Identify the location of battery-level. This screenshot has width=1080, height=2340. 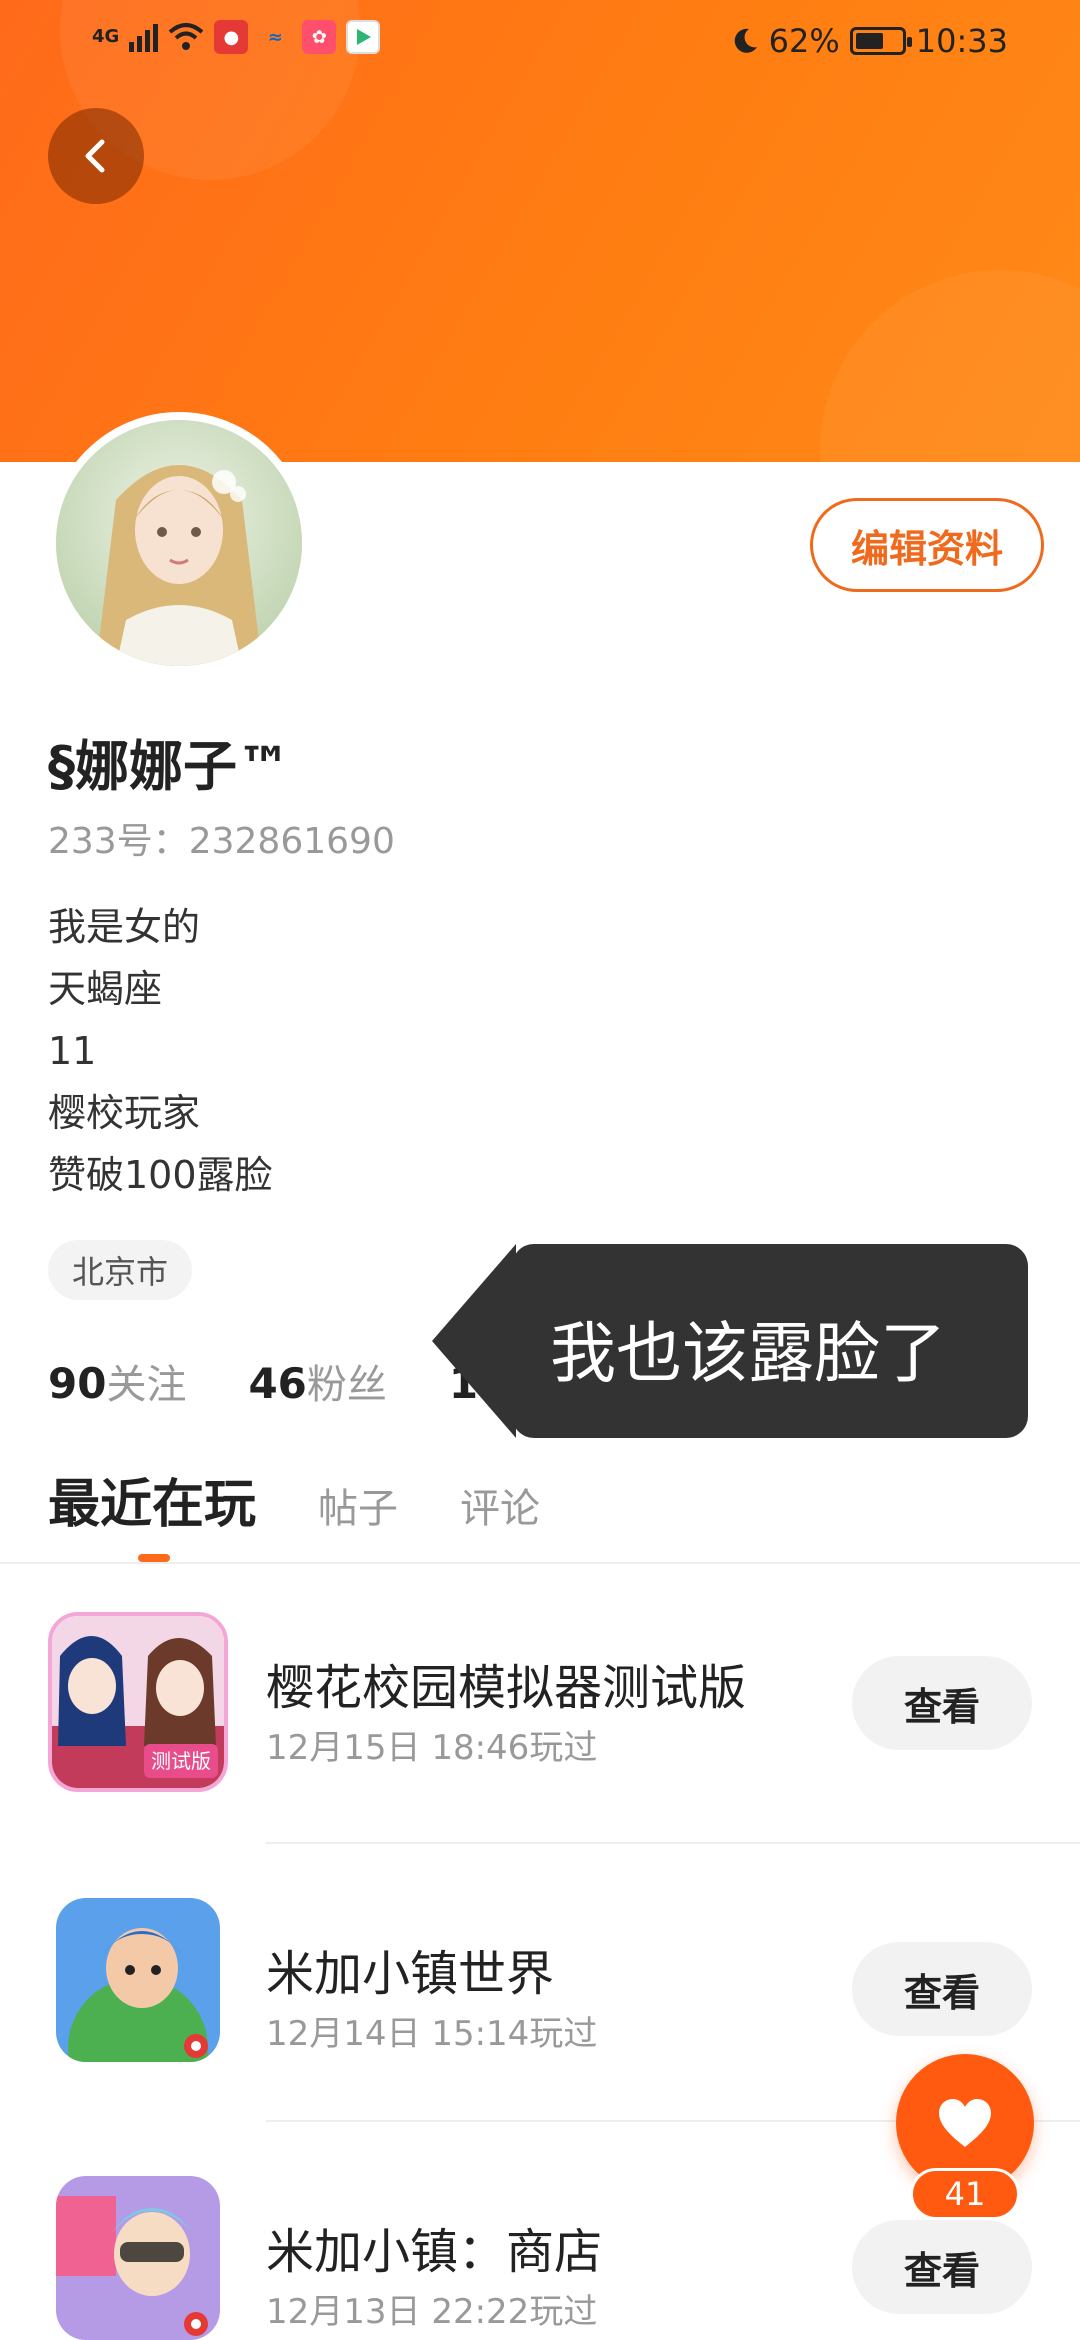
(869, 41).